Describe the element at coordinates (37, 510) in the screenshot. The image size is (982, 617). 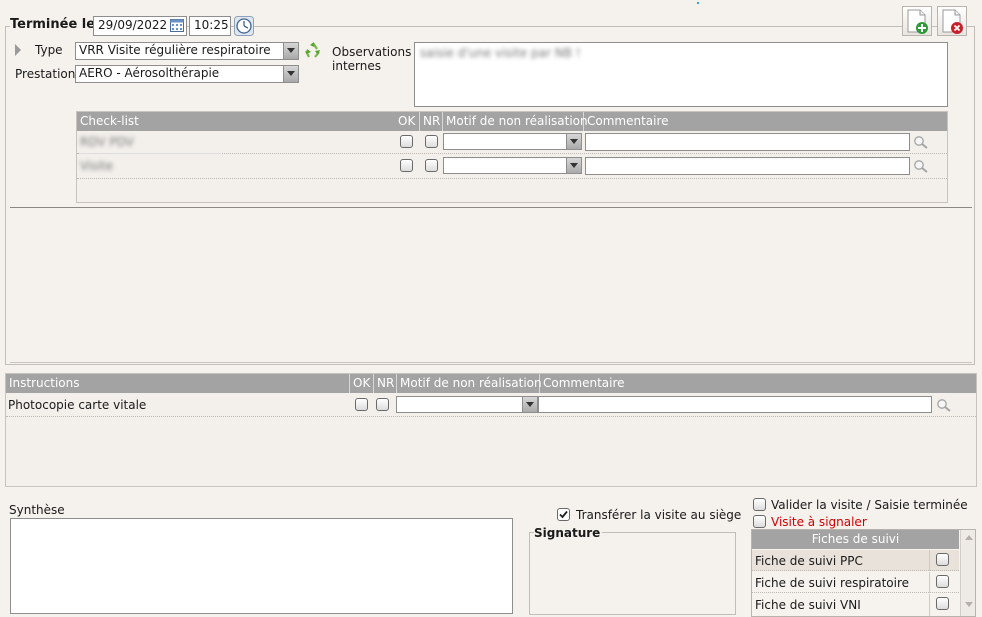
I see `synthese-label: Synthèse` at that location.